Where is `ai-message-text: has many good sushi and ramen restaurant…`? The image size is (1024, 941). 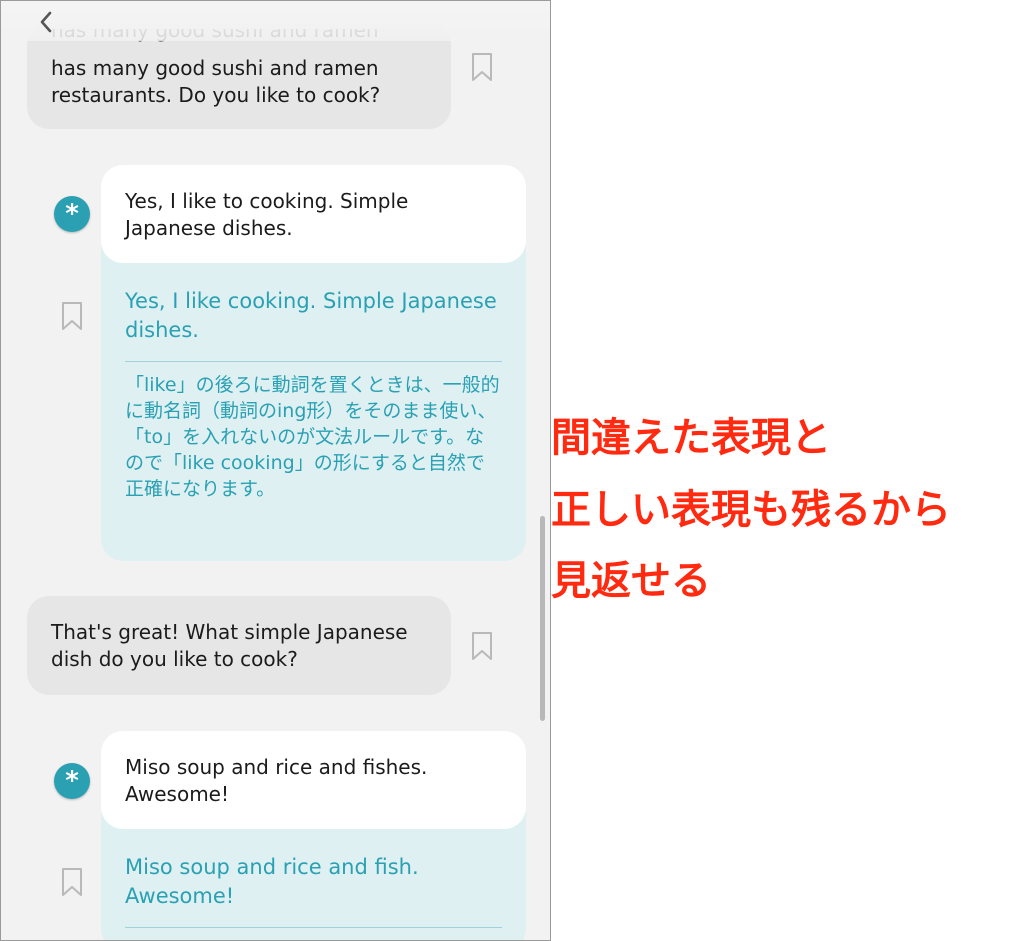 ai-message-text: has many good sushi and ramen restaurant… is located at coordinates (216, 81).